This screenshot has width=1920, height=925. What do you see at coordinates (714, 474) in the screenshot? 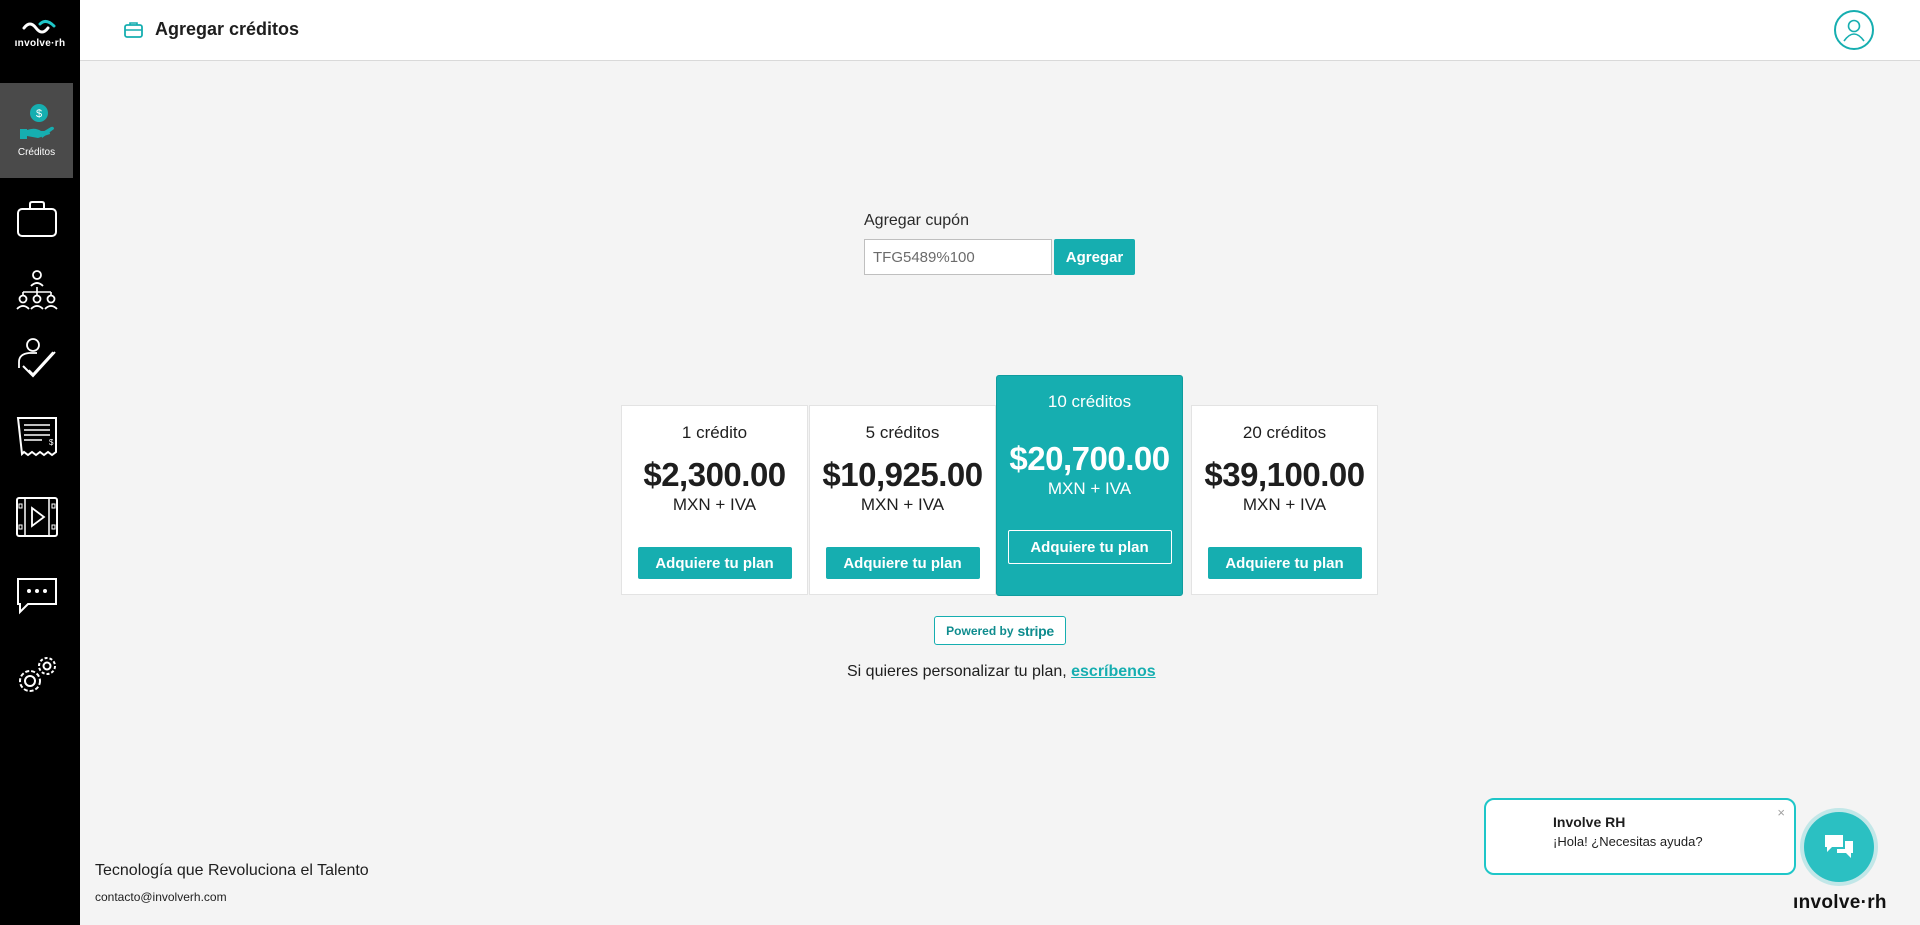
I see `plan-price: $2,300.00` at bounding box center [714, 474].